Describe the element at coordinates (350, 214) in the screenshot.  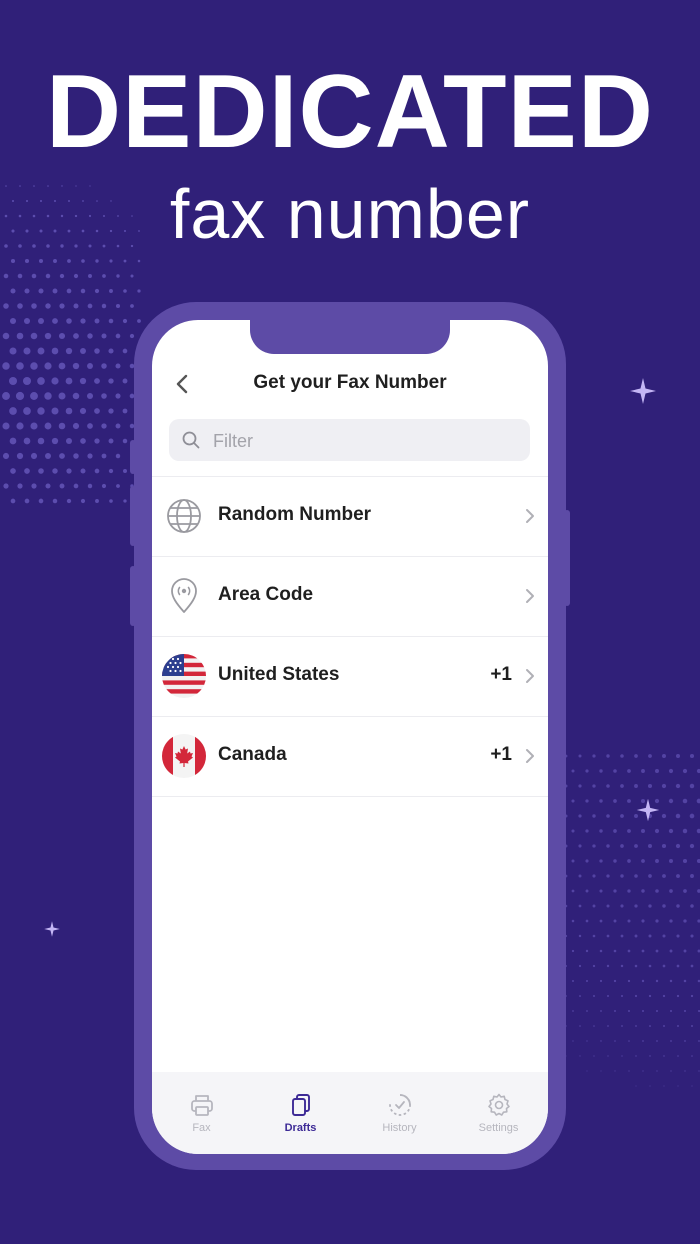
I see `headline-subtitle: fax number` at that location.